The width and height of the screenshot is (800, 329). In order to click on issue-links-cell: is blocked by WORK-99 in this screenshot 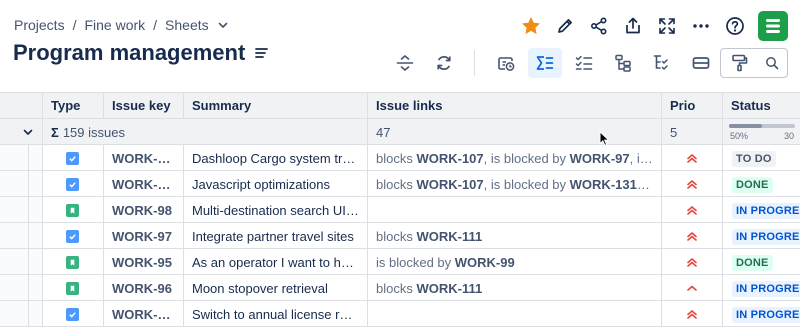, I will do `click(515, 262)`.